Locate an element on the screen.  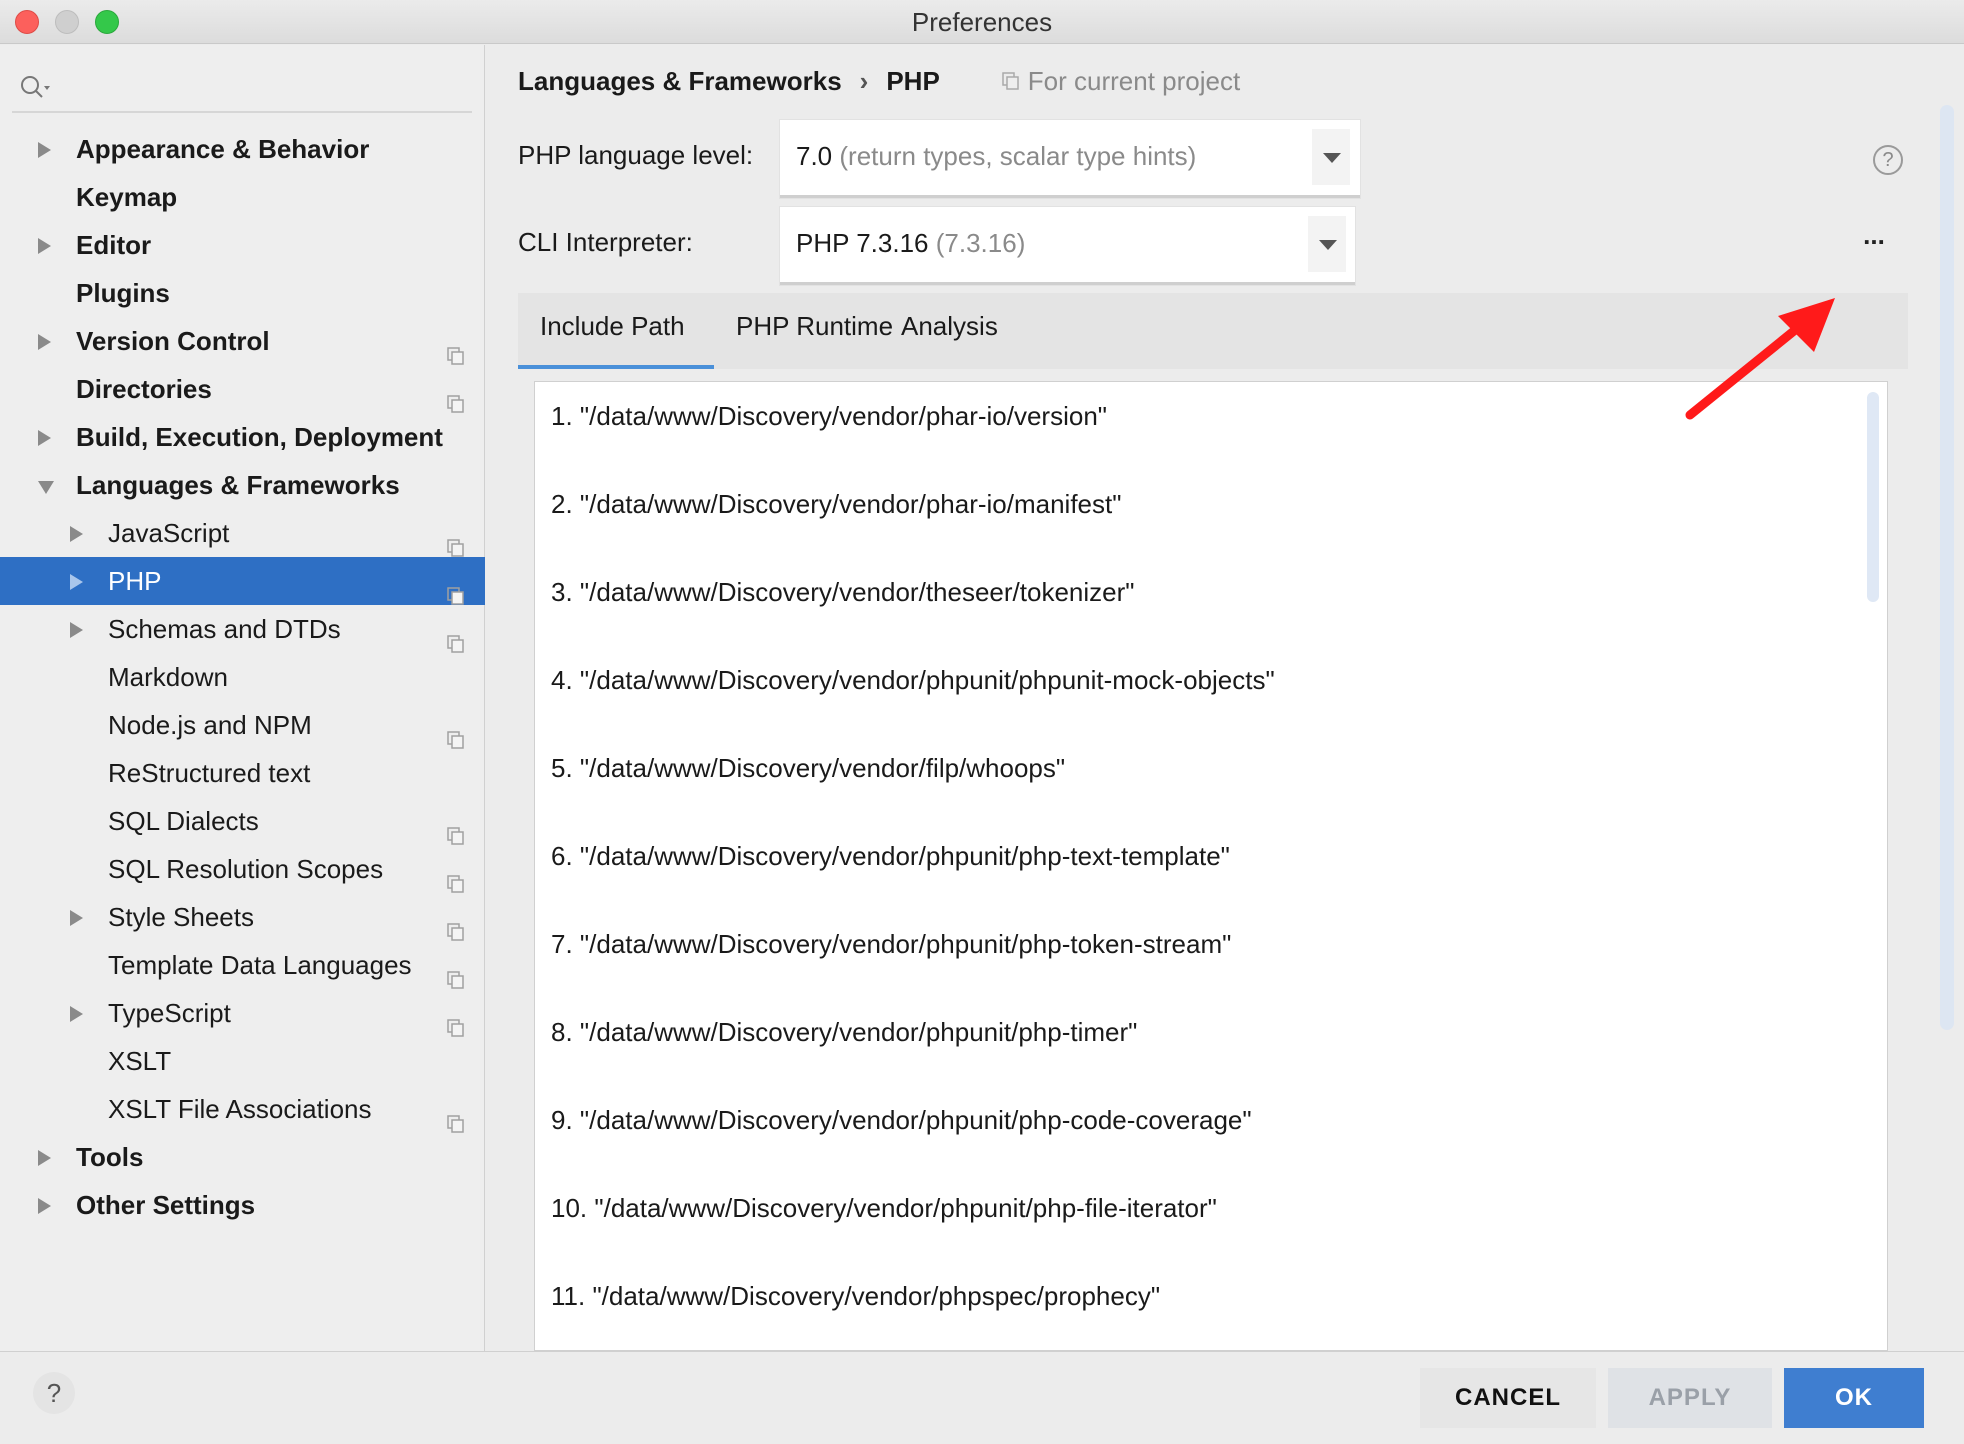
apply-button: APPLY is located at coordinates (1690, 1398).